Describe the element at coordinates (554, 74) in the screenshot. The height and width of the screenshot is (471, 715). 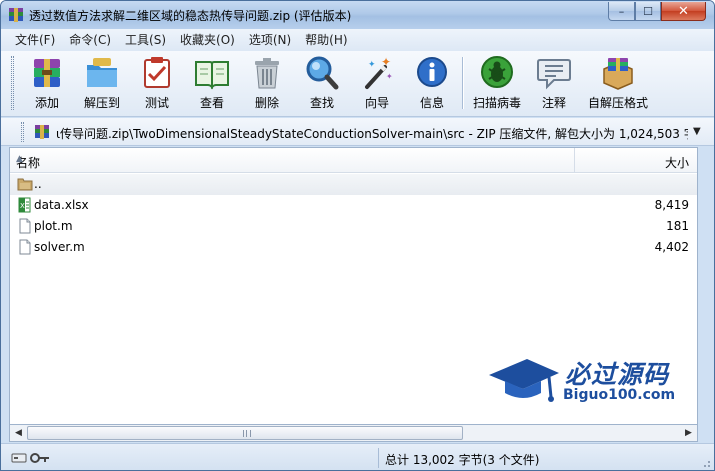
I see `comment-icon` at that location.